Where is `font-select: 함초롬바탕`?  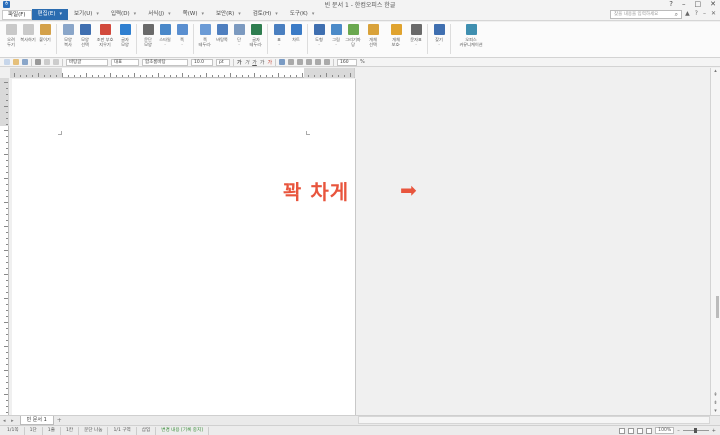
font-select: 함초롬바탕 is located at coordinates (165, 62).